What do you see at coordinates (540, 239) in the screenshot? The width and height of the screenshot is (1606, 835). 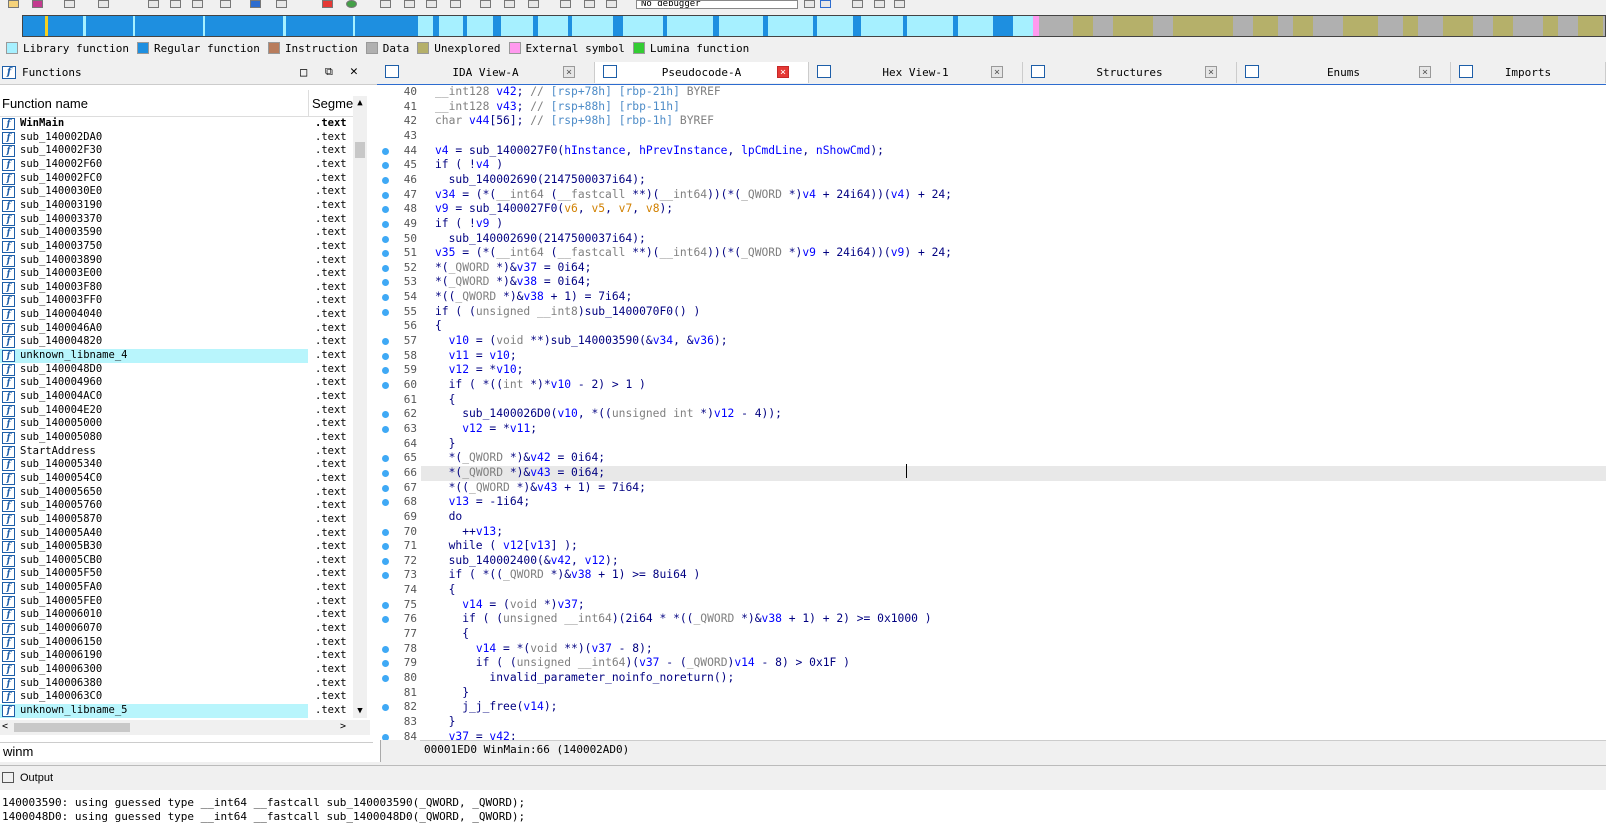 I see `code-line: sub_140002690(2147500037i64);` at bounding box center [540, 239].